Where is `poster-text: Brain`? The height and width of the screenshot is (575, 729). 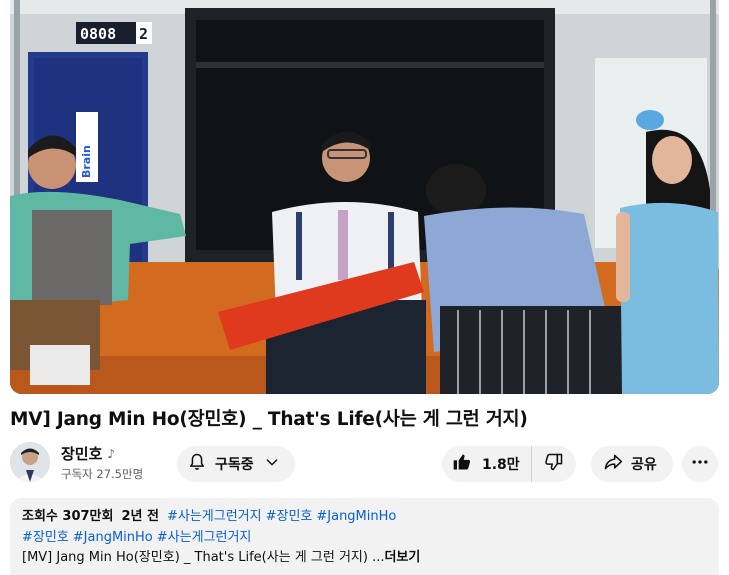 poster-text: Brain is located at coordinates (86, 161).